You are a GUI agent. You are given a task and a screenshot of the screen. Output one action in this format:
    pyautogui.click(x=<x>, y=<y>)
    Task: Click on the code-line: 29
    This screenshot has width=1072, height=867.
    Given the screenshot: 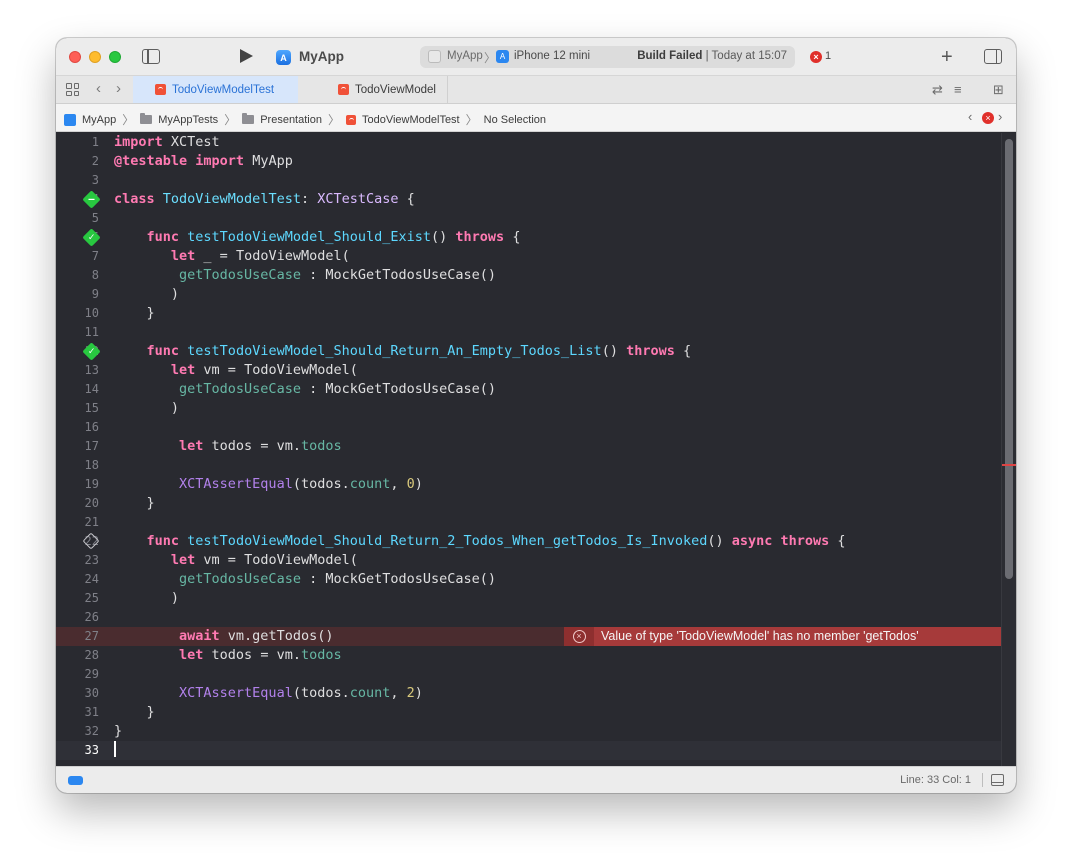 What is the action you would take?
    pyautogui.click(x=528, y=674)
    